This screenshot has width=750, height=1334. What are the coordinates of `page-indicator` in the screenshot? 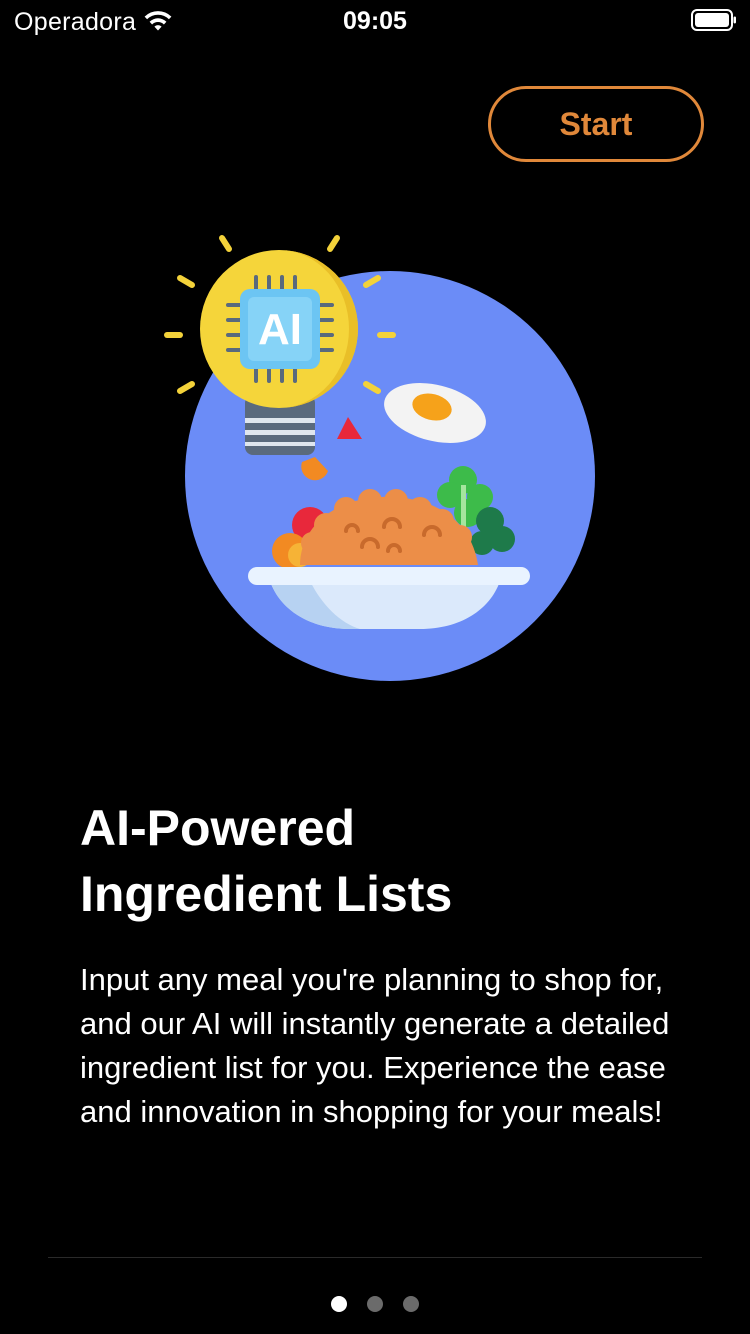 It's located at (375, 1304).